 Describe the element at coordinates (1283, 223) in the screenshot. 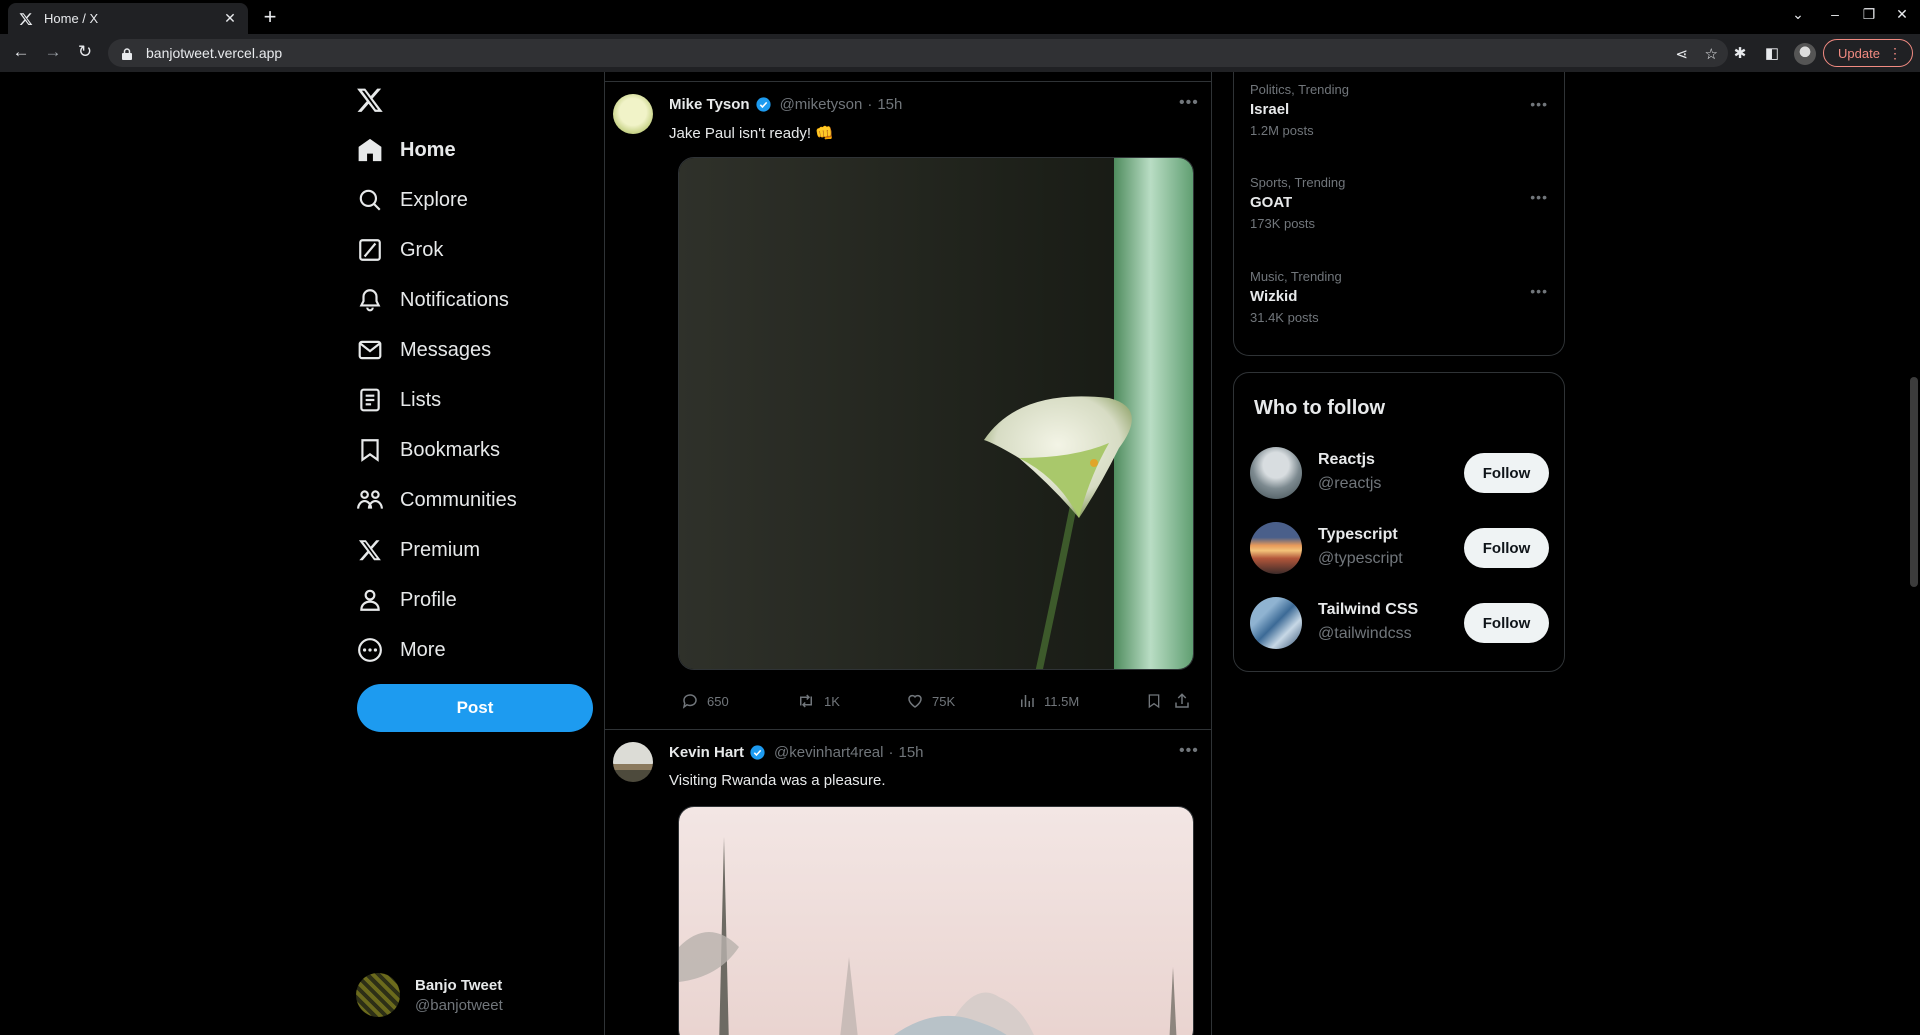

I see `trend-count: 173K posts` at that location.